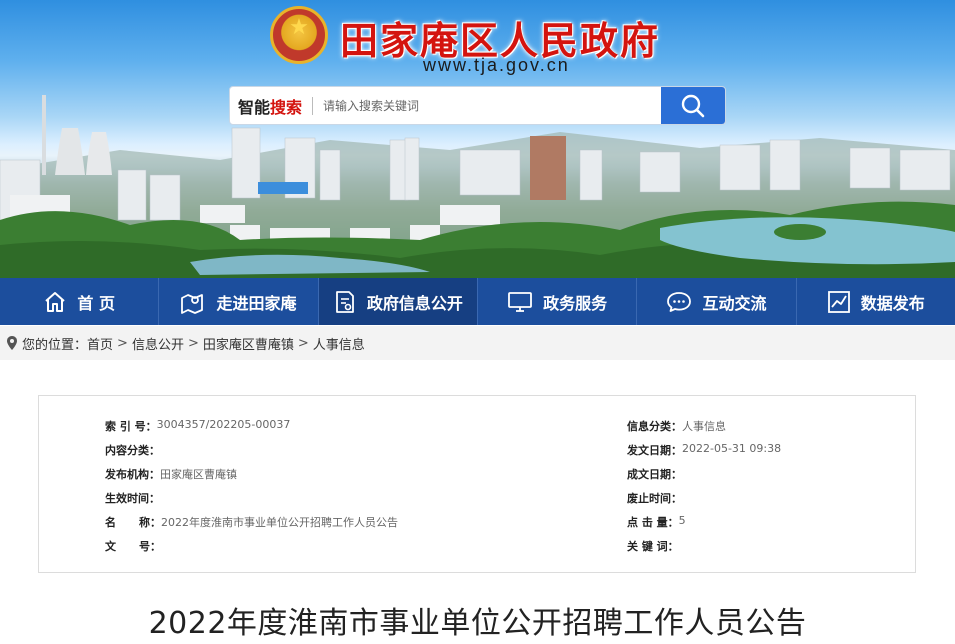  I want to click on meta-key: 信息分类：, so click(654, 426).